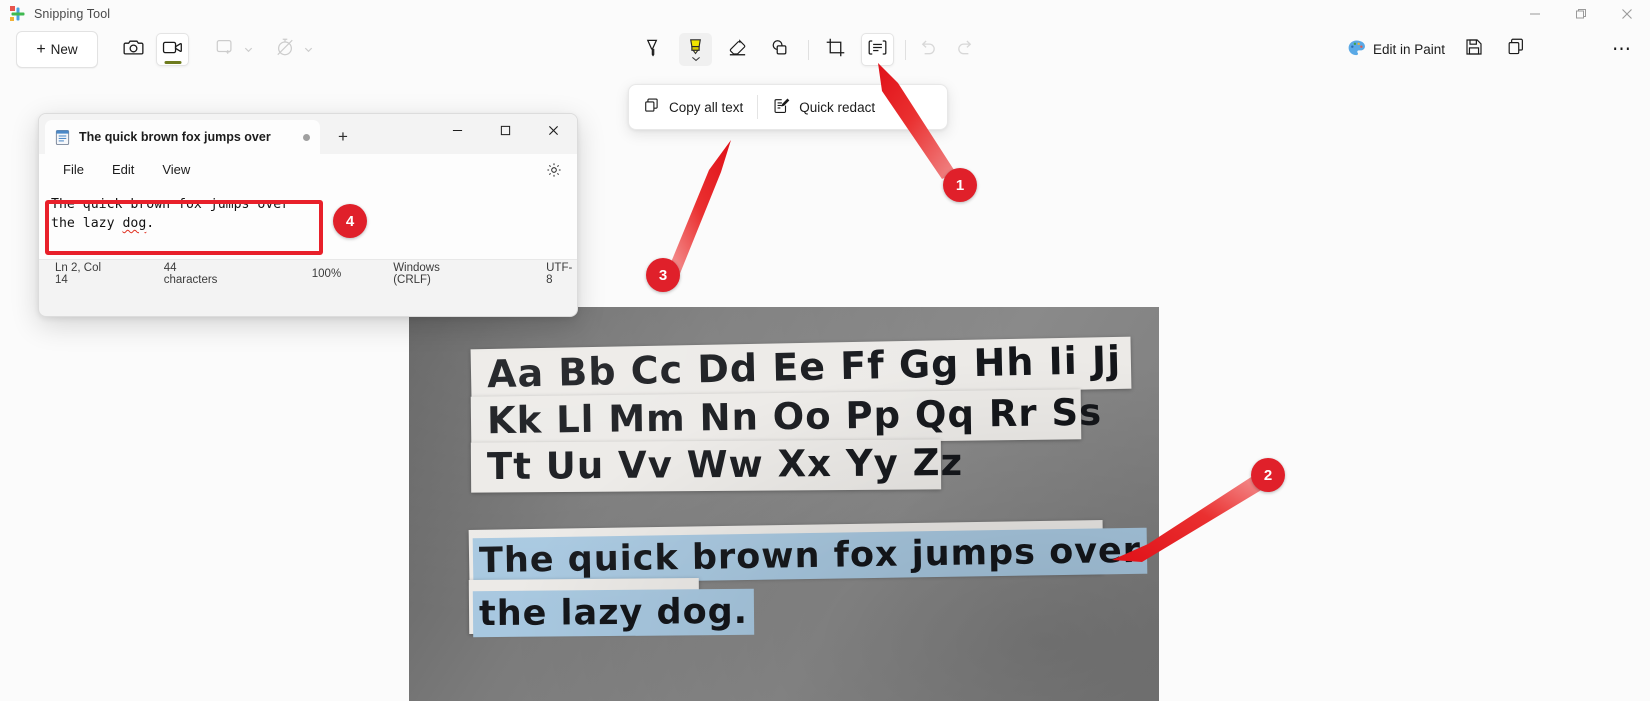  I want to click on snip-mode-image-button, so click(133, 49).